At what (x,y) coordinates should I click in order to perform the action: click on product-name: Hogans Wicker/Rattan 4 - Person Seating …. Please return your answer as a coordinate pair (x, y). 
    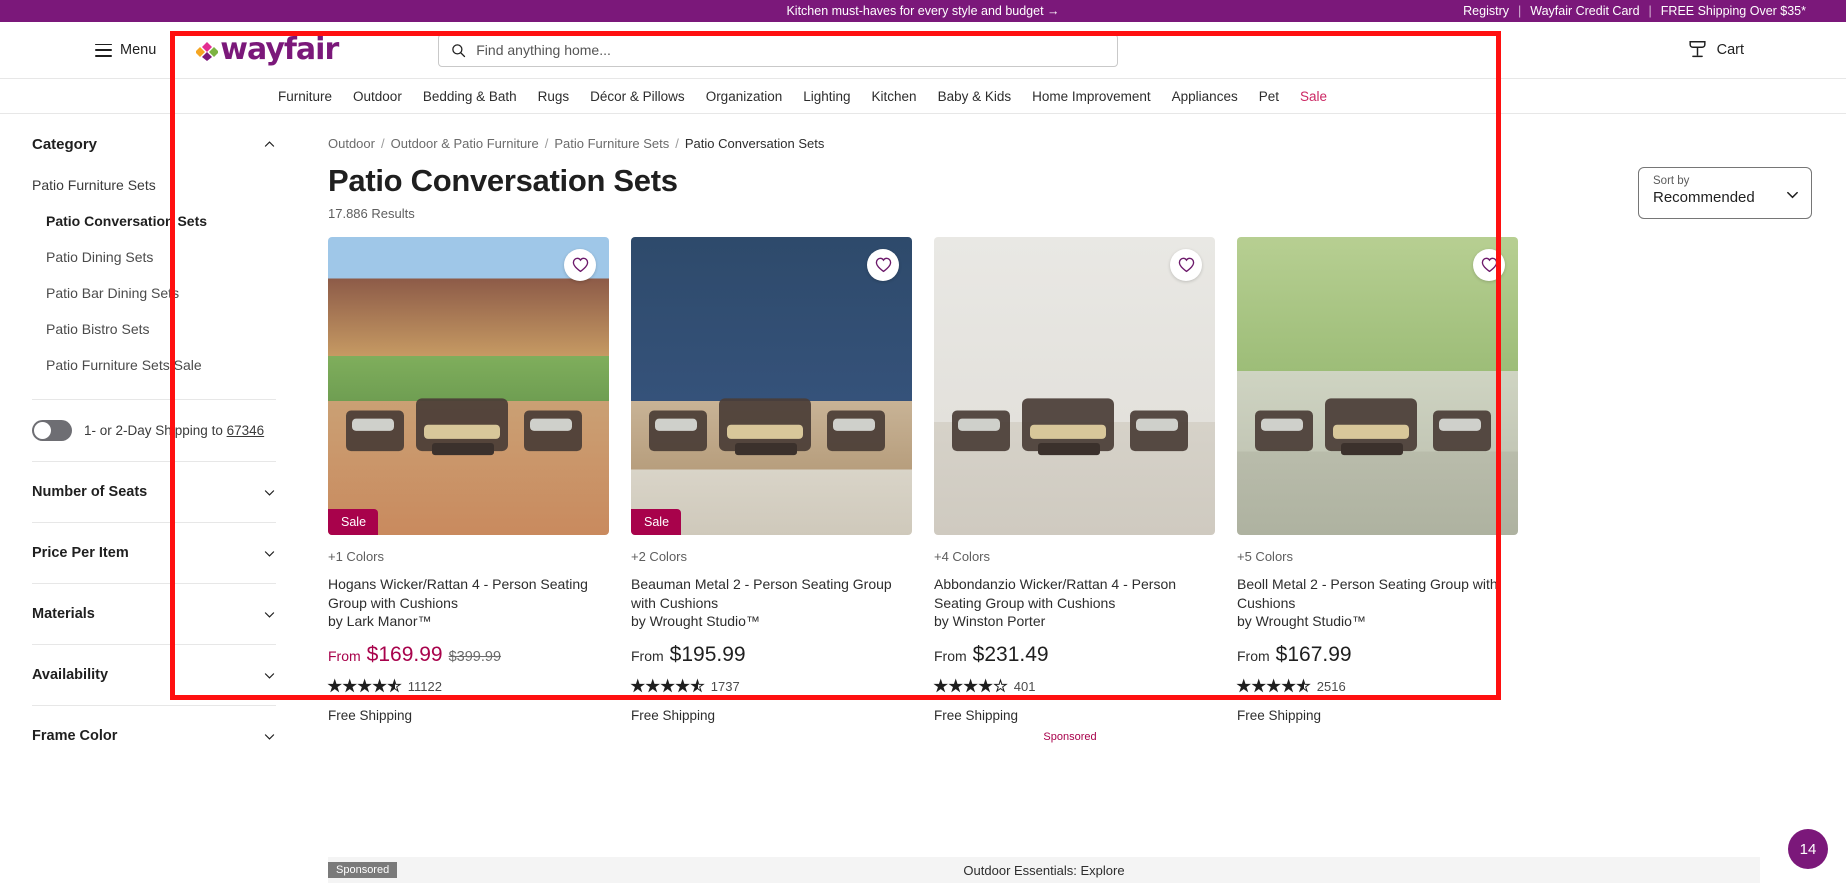
    Looking at the image, I should click on (468, 594).